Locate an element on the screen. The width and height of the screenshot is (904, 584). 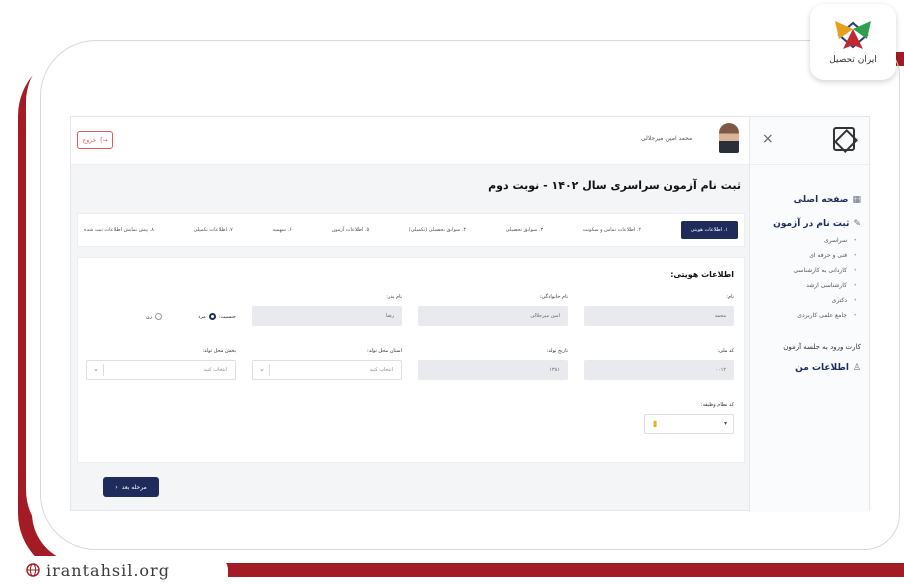
globe-icon is located at coordinates (33, 570).